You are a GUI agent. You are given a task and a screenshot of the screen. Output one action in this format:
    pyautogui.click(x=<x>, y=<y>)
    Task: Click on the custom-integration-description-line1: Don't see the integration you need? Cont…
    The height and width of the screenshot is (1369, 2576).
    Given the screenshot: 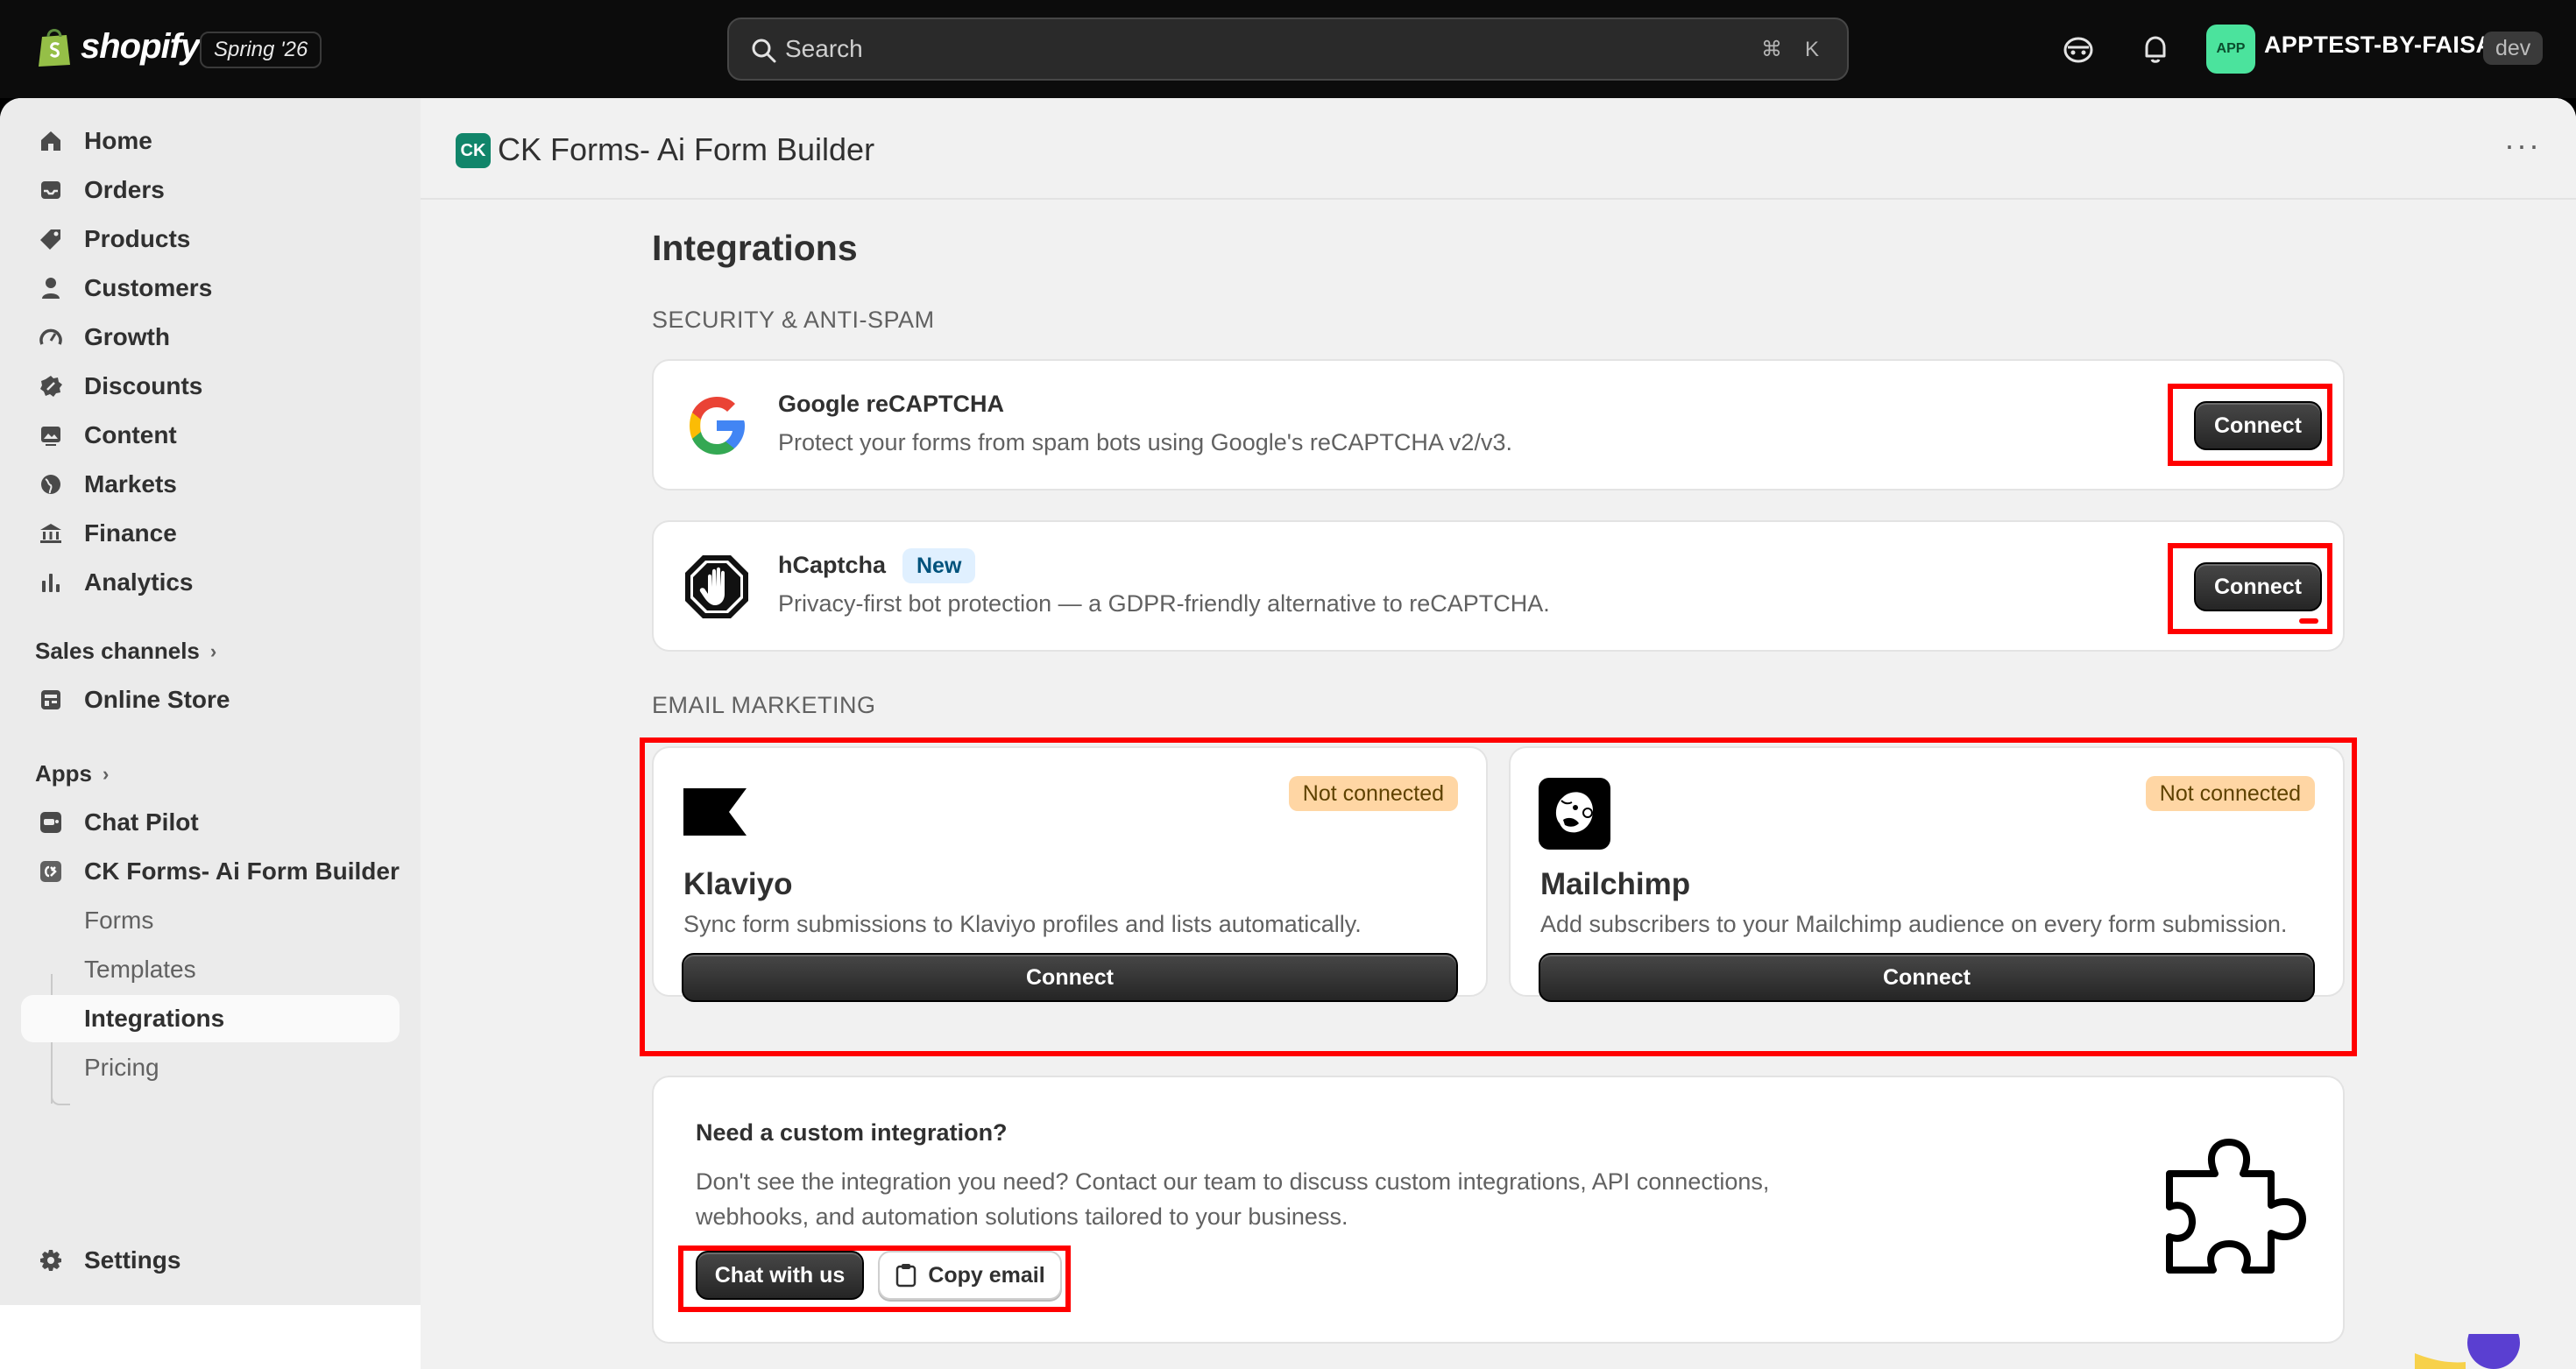 What is the action you would take?
    pyautogui.click(x=1233, y=1181)
    